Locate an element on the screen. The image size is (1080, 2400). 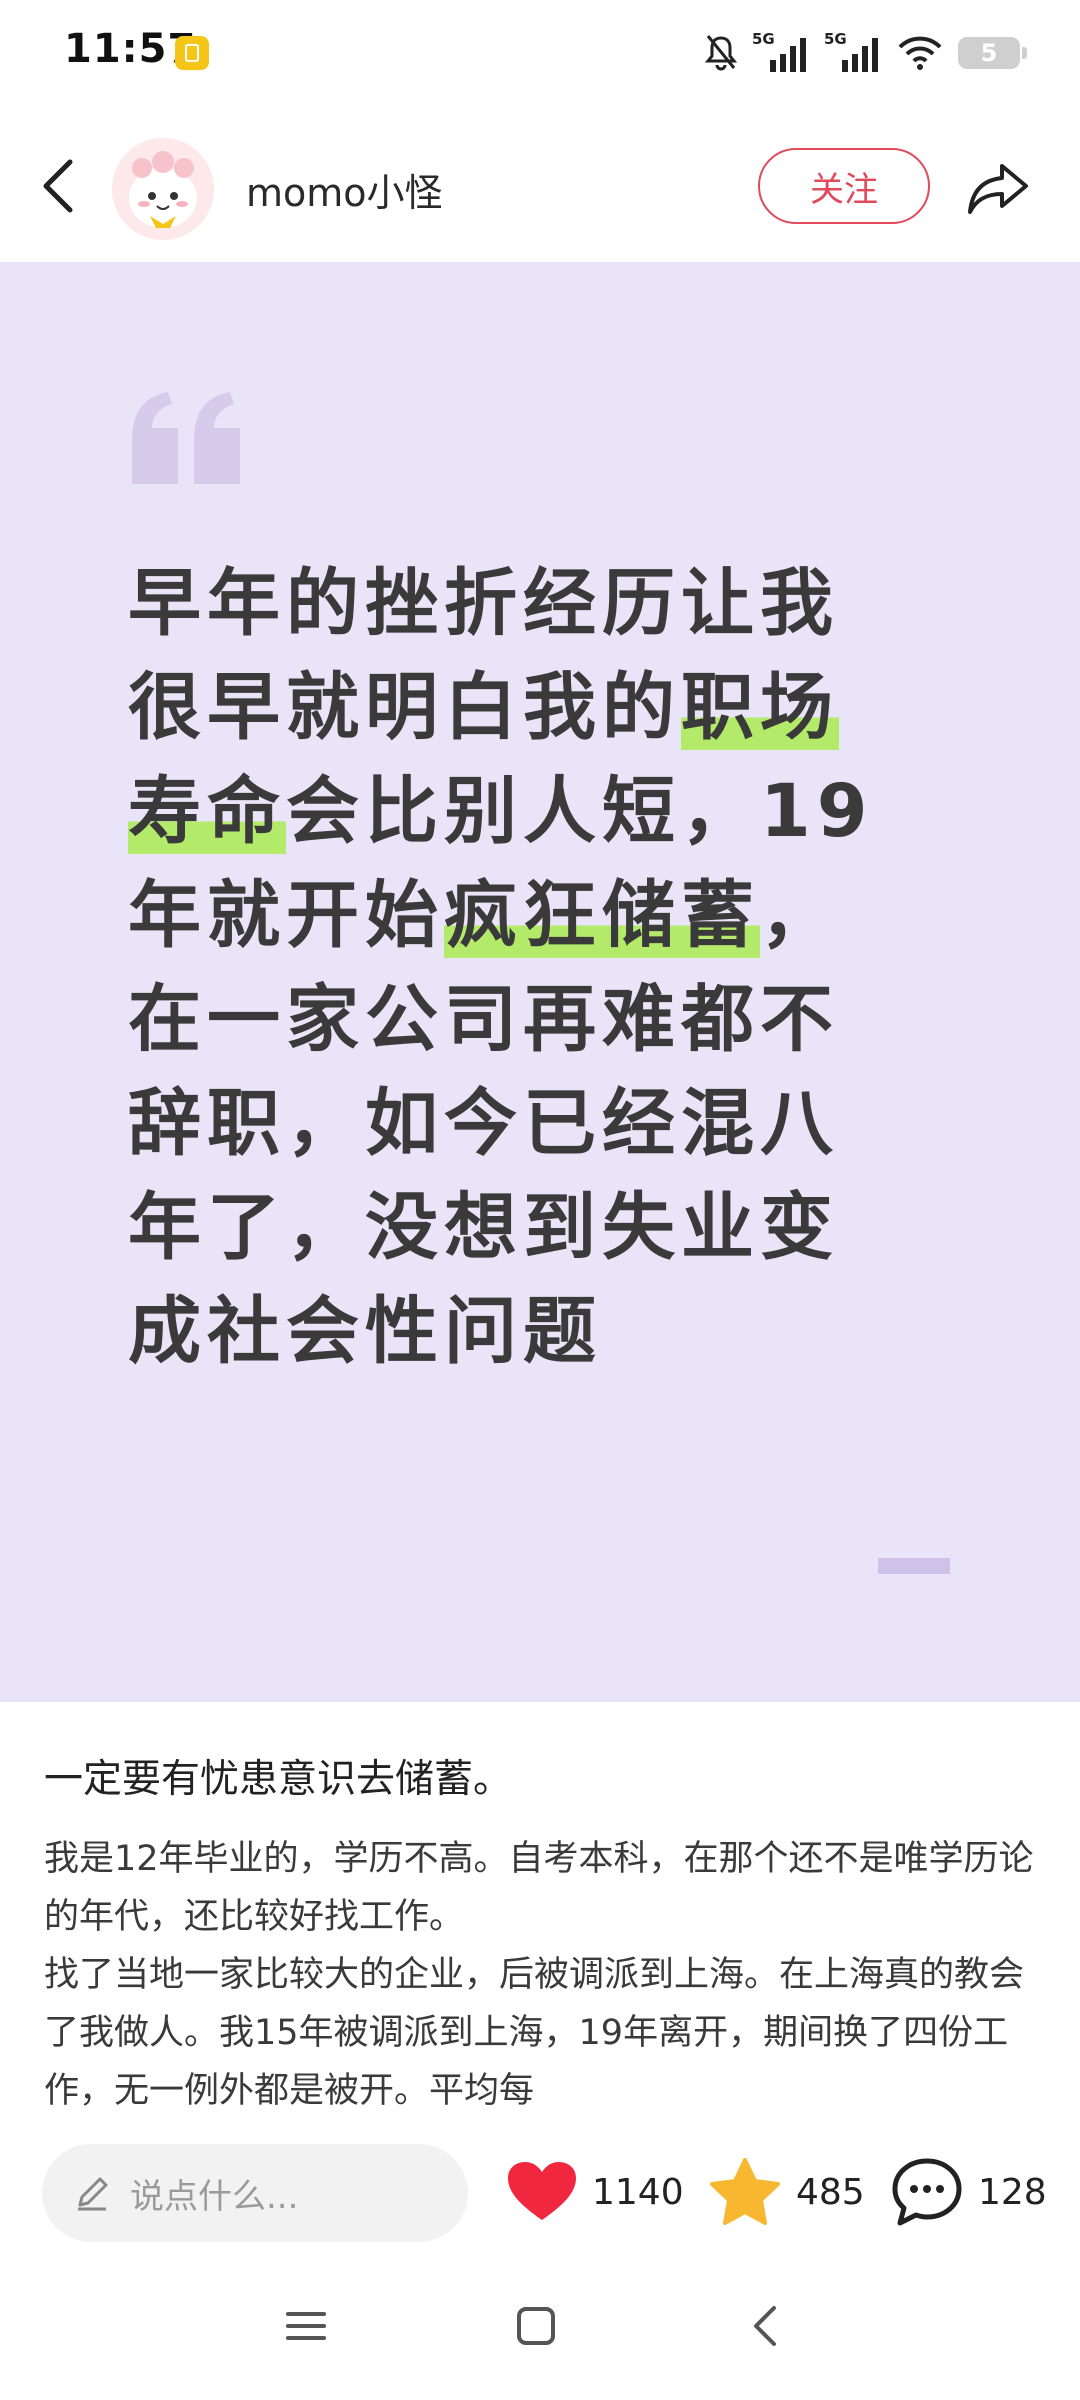
signal-icon-1: 5G is located at coordinates (781, 53).